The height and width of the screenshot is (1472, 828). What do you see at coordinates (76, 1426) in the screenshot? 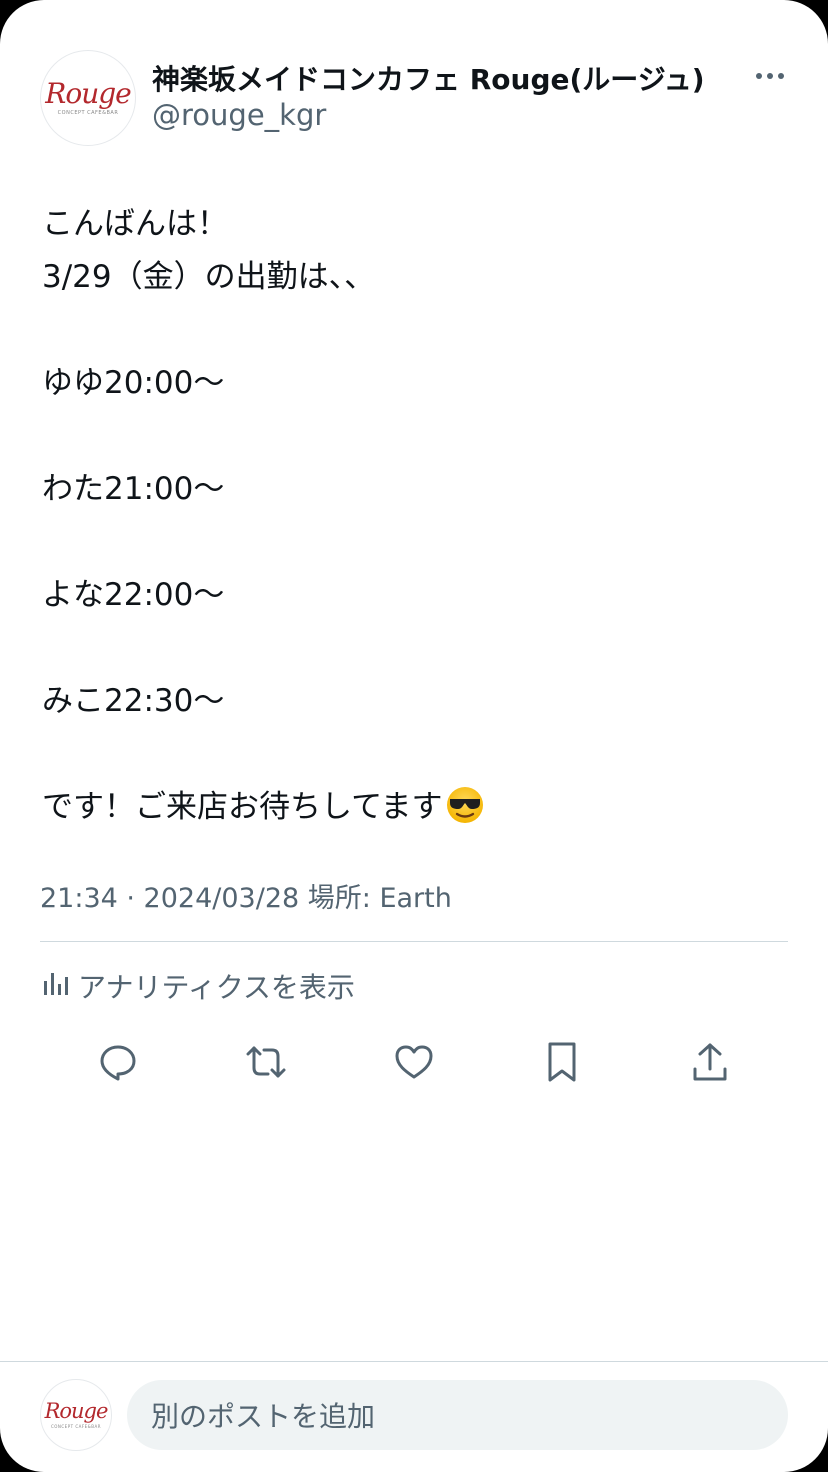
I see `user-avatar-logo-subtext: CONCEPT CAFE&BAR` at bounding box center [76, 1426].